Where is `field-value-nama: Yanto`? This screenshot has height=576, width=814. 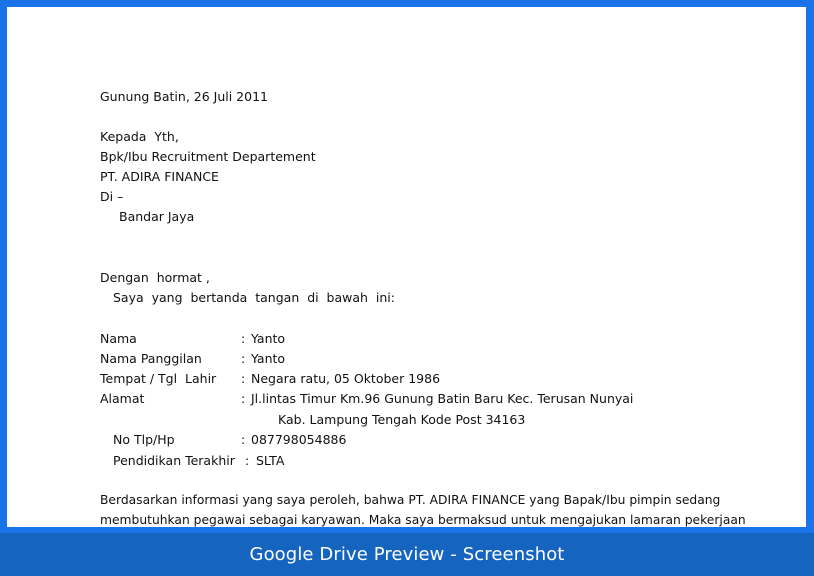 field-value-nama: Yanto is located at coordinates (268, 338).